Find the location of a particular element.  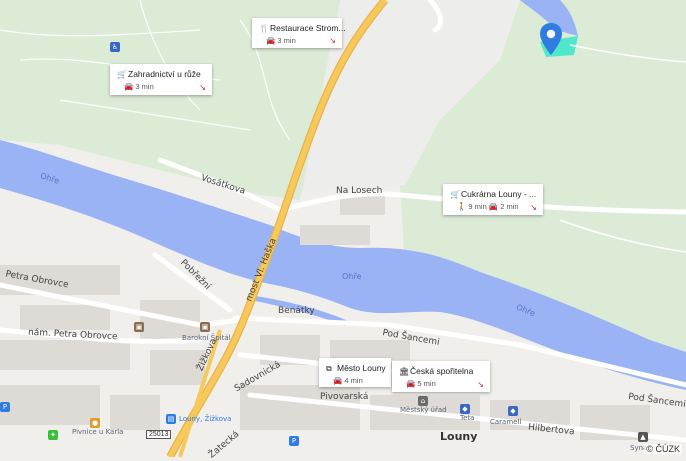

monument-icon: ▲ is located at coordinates (643, 437).